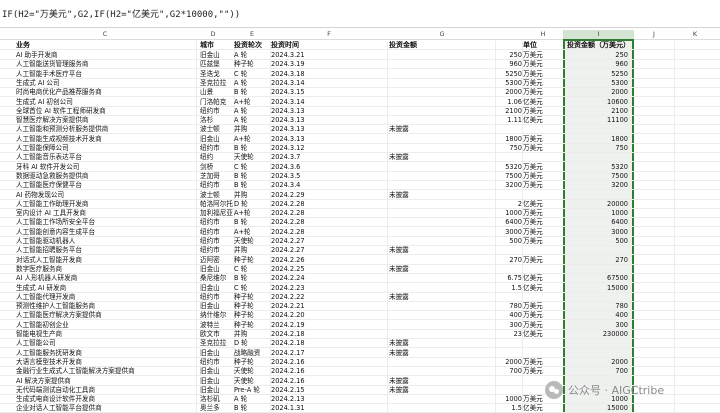  Describe the element at coordinates (301, 371) in the screenshot. I see `cell-date: 2024.2.16` at that location.